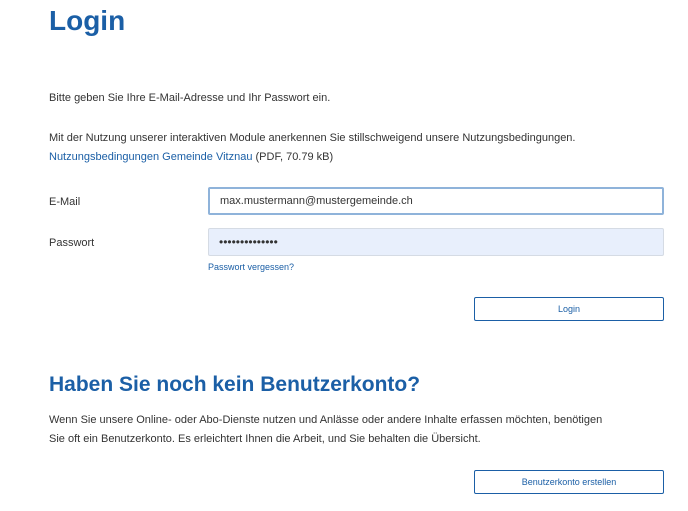  Describe the element at coordinates (436, 201) in the screenshot. I see `email-field` at that location.